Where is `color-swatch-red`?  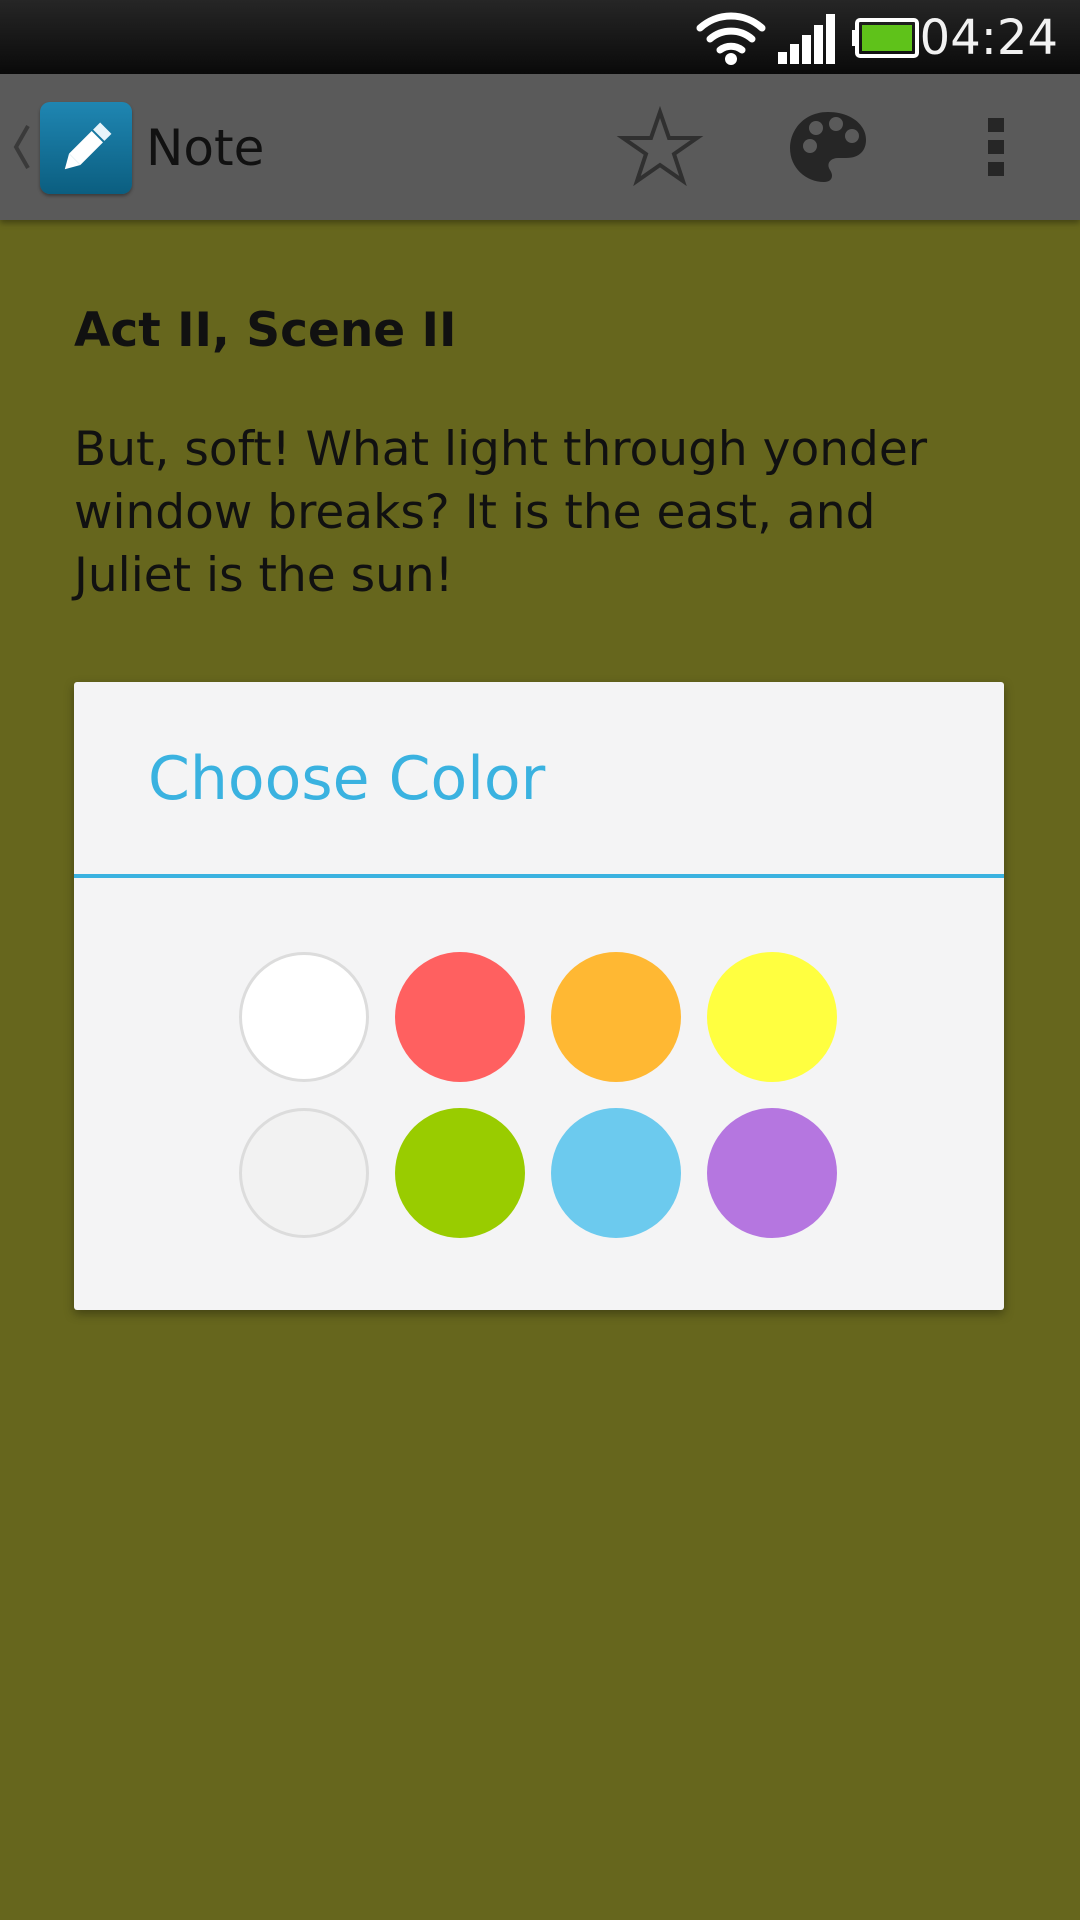 color-swatch-red is located at coordinates (460, 1017).